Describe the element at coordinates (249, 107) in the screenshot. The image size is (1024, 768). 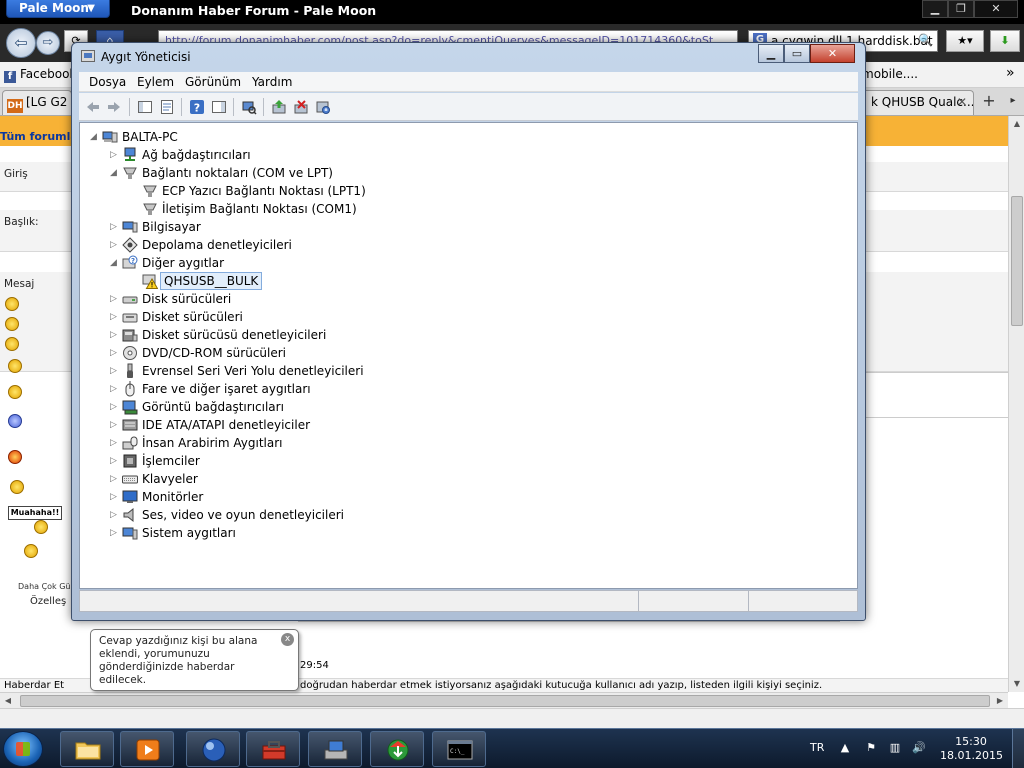
I see `scan-hardware-icon` at that location.